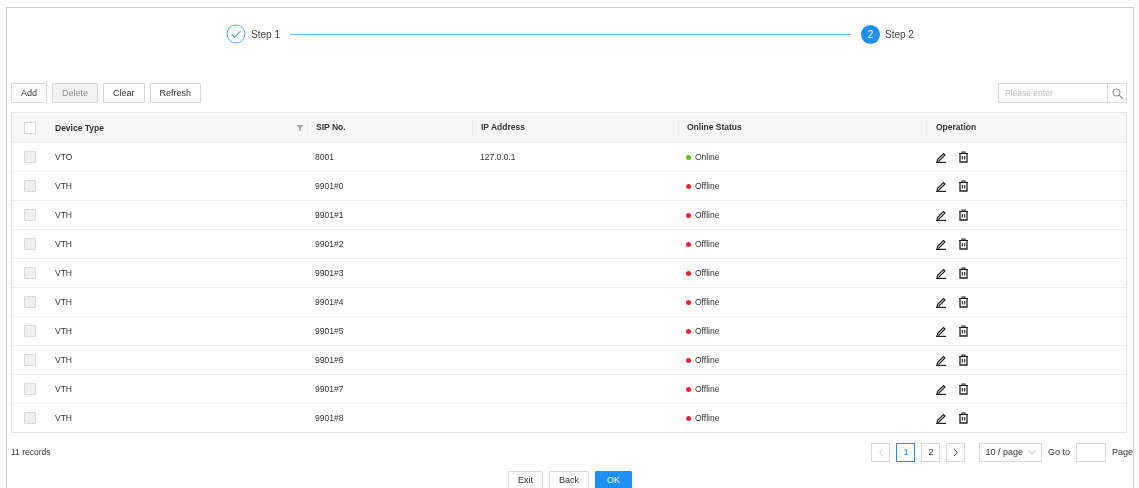 The width and height of the screenshot is (1139, 488). I want to click on step-number: 2, so click(870, 34).